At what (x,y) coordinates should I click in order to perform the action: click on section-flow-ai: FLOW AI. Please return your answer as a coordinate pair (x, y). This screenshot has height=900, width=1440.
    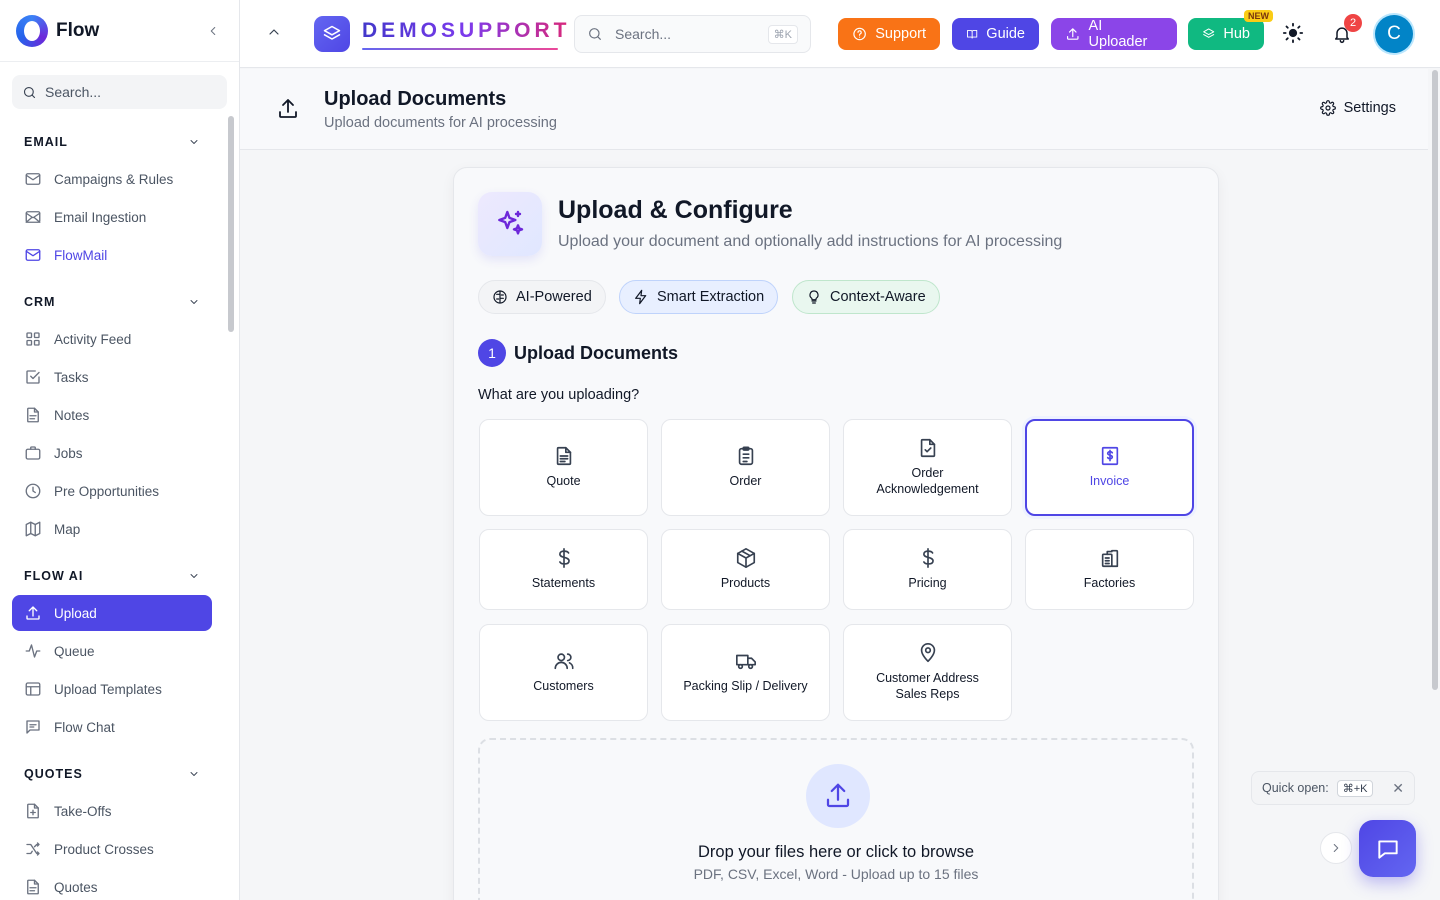
    Looking at the image, I should click on (112, 576).